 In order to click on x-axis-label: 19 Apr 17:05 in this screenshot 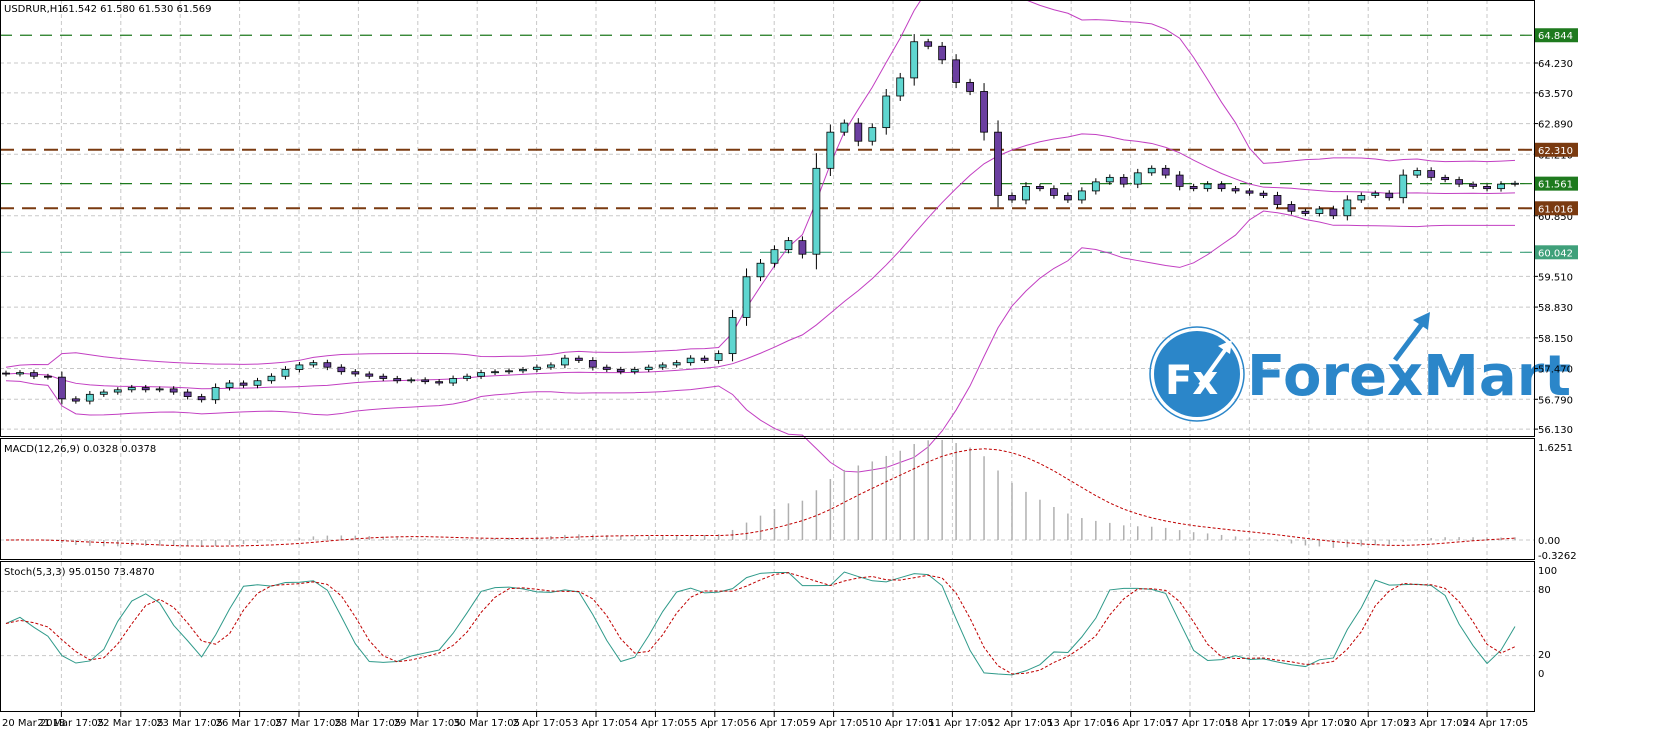, I will do `click(1317, 723)`.